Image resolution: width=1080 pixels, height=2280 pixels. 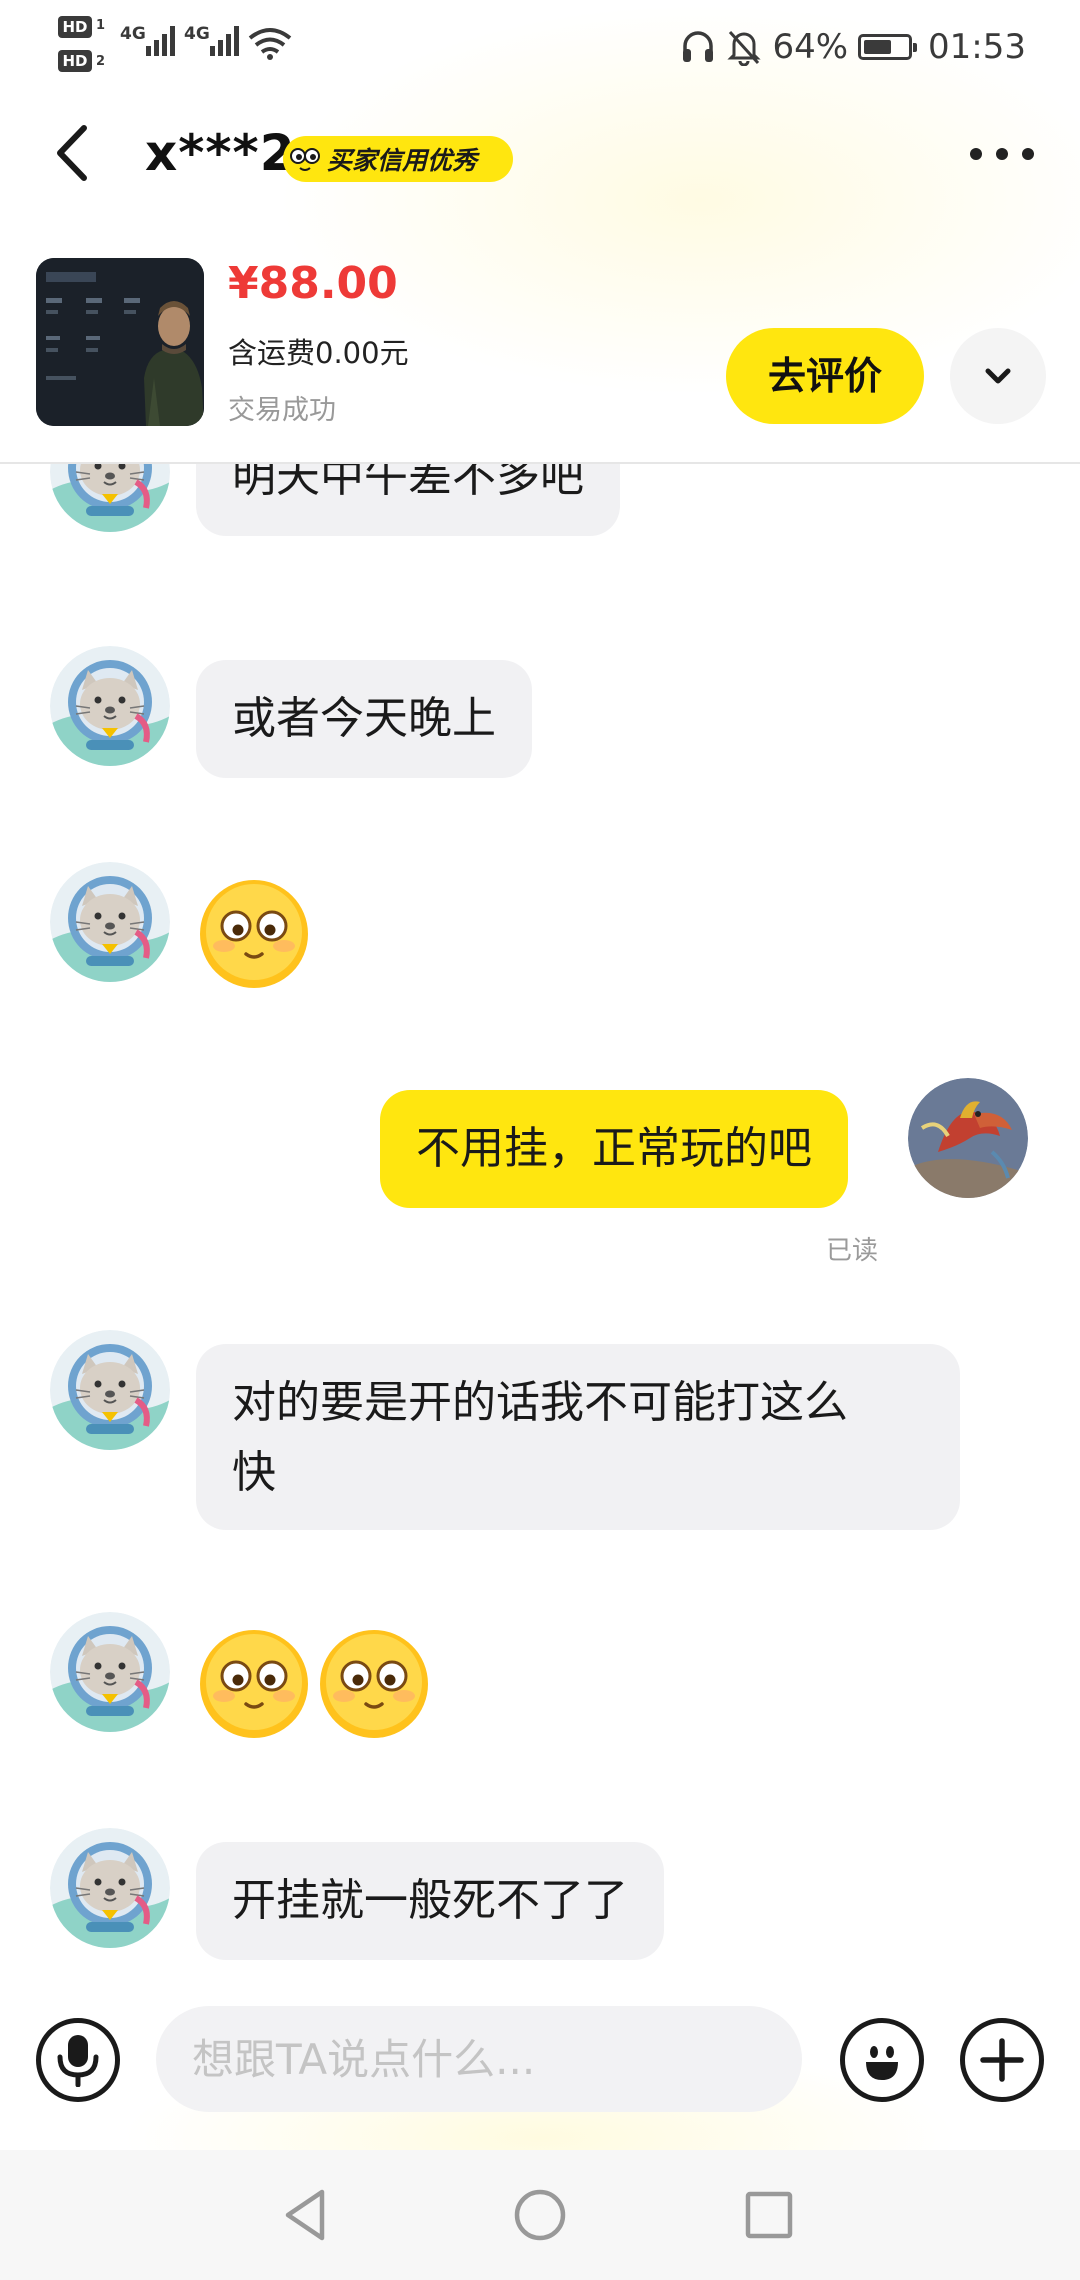 I want to click on square-recent-icon, so click(x=769, y=2215).